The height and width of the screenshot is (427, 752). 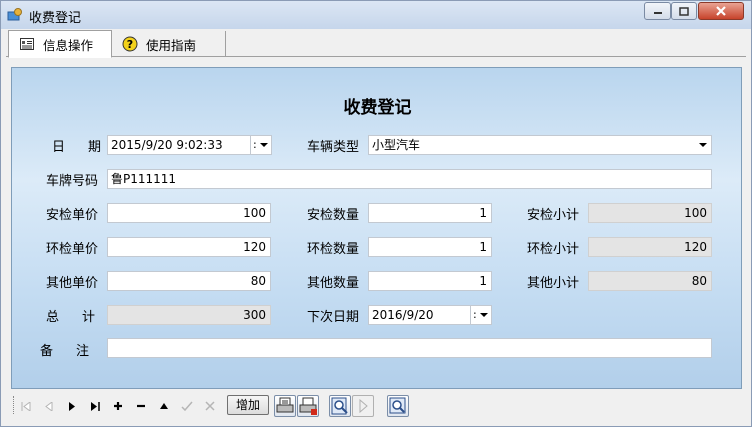 I want to click on maximize-button, so click(x=684, y=11).